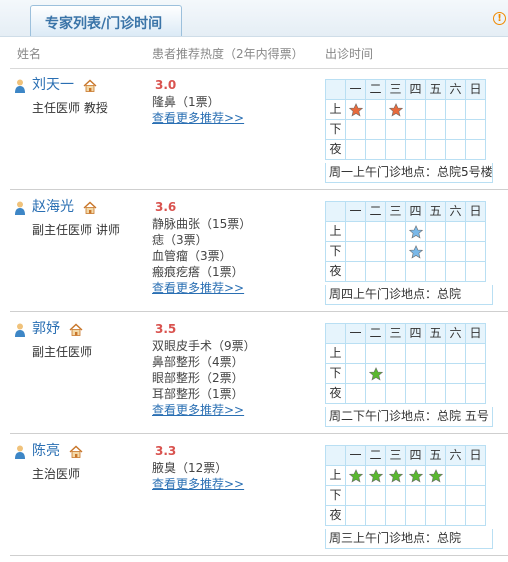  Describe the element at coordinates (46, 329) in the screenshot. I see `doctor-name-link: 郭妤` at that location.